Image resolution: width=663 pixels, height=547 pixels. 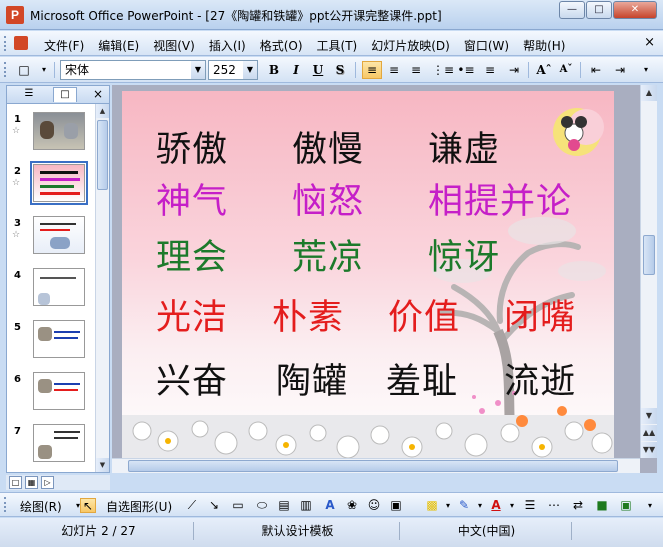 I want to click on align-center-icon: ≡, so click(x=394, y=70).